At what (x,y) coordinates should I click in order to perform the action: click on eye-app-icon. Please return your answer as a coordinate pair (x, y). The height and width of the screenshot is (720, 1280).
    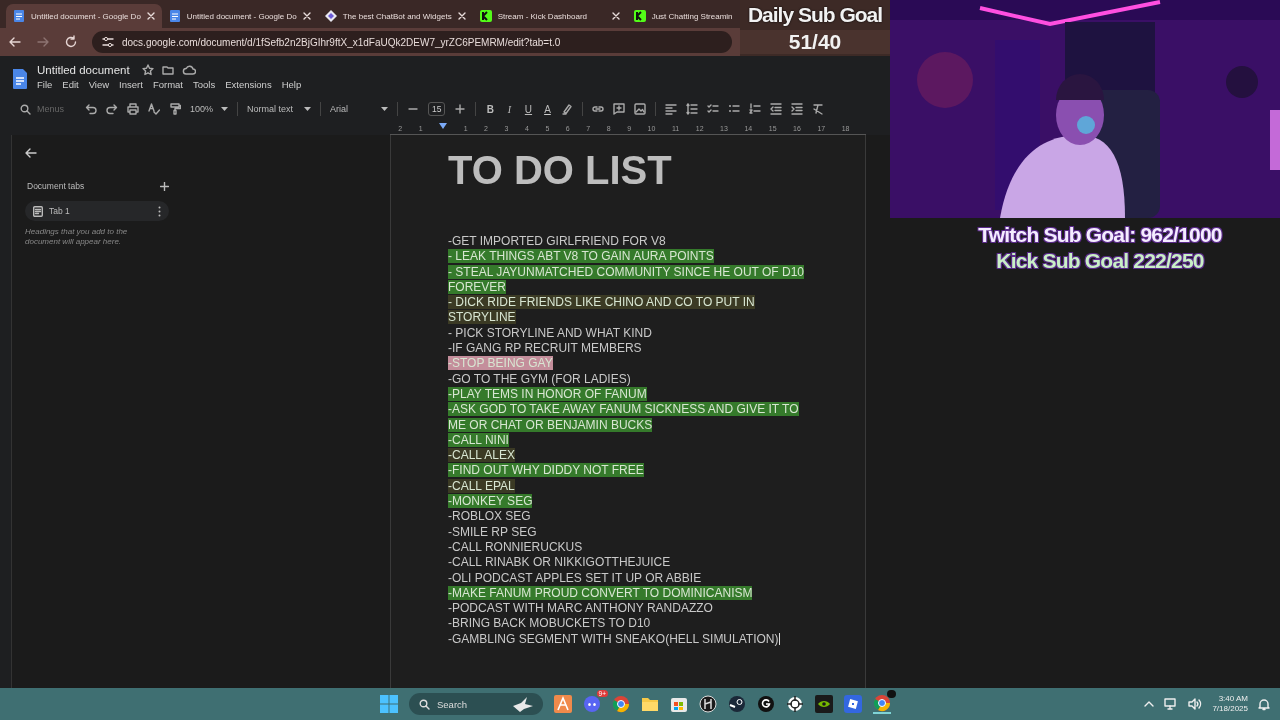
    Looking at the image, I should click on (824, 704).